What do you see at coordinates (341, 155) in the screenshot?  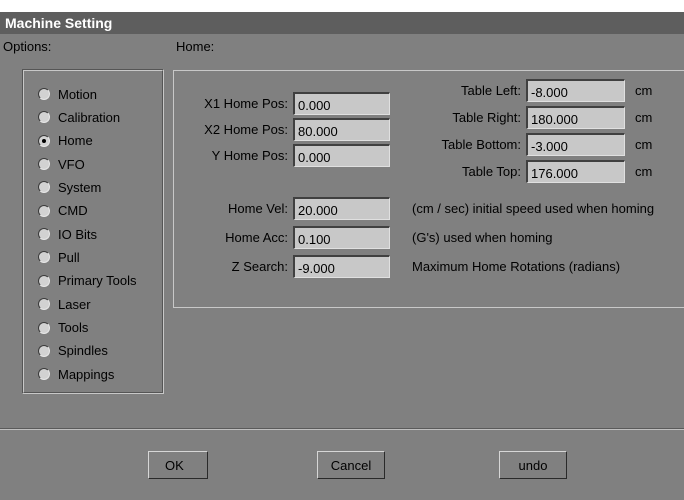 I see `y-home-pos-input` at bounding box center [341, 155].